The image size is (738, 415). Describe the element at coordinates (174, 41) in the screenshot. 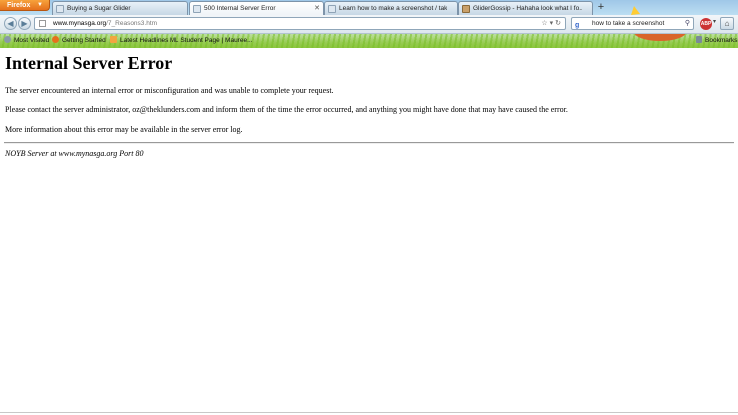

I see `ml-icon: ML` at that location.